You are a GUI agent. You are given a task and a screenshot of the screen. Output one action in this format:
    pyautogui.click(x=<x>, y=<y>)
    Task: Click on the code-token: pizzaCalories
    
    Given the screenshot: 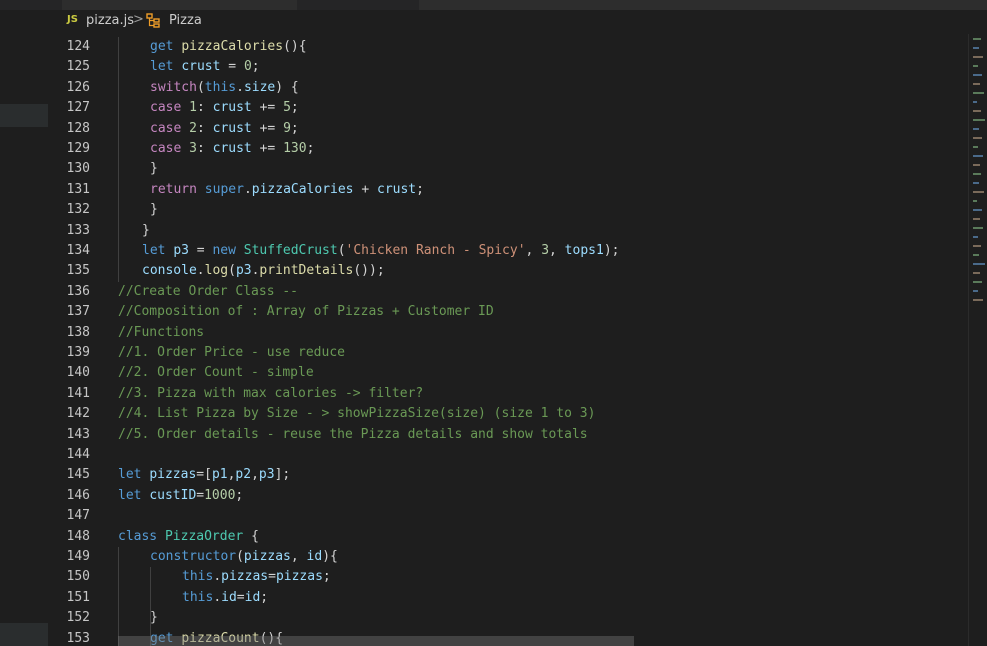 What is the action you would take?
    pyautogui.click(x=302, y=189)
    